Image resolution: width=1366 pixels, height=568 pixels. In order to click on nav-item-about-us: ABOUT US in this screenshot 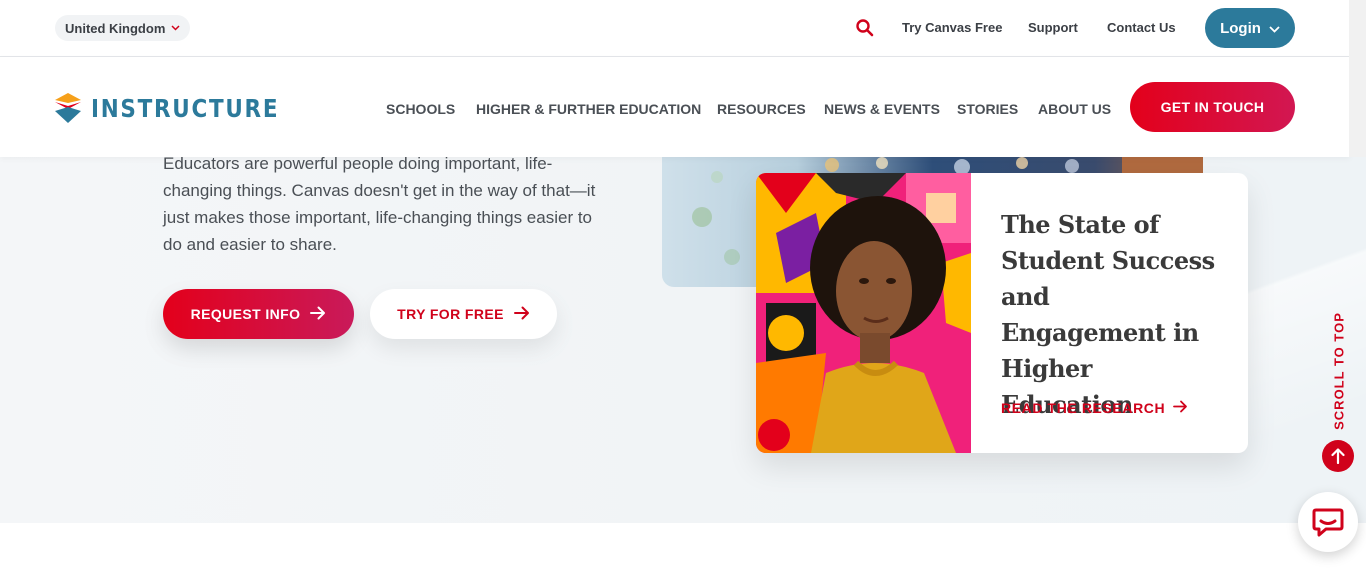, I will do `click(1074, 109)`.